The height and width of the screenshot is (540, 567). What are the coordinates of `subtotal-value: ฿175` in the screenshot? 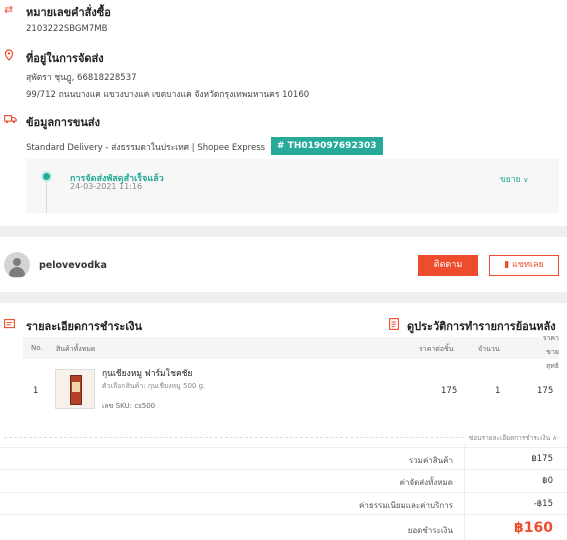 It's located at (542, 459).